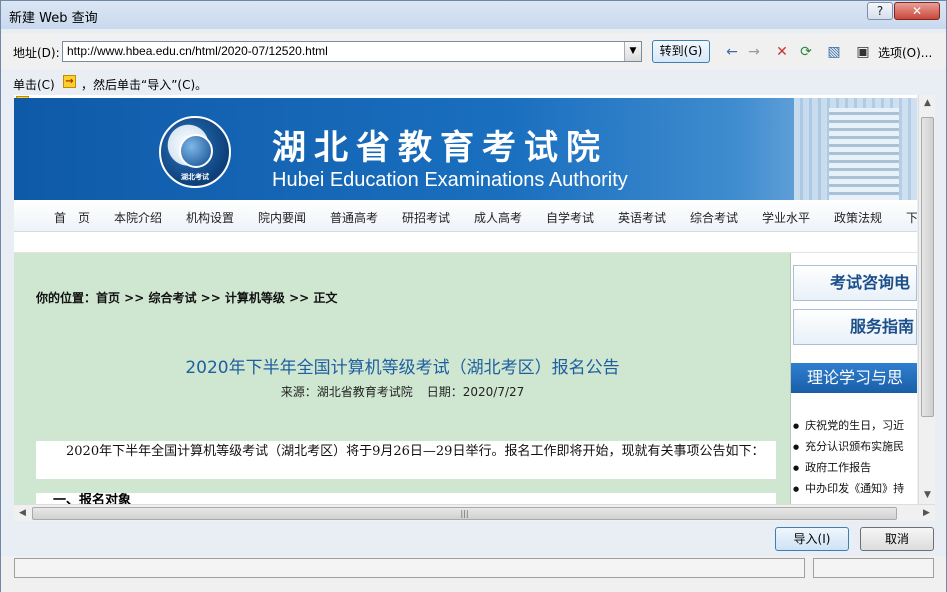 Image resolution: width=947 pixels, height=592 pixels. Describe the element at coordinates (681, 51) in the screenshot. I see `go-button: 转到(G)` at that location.